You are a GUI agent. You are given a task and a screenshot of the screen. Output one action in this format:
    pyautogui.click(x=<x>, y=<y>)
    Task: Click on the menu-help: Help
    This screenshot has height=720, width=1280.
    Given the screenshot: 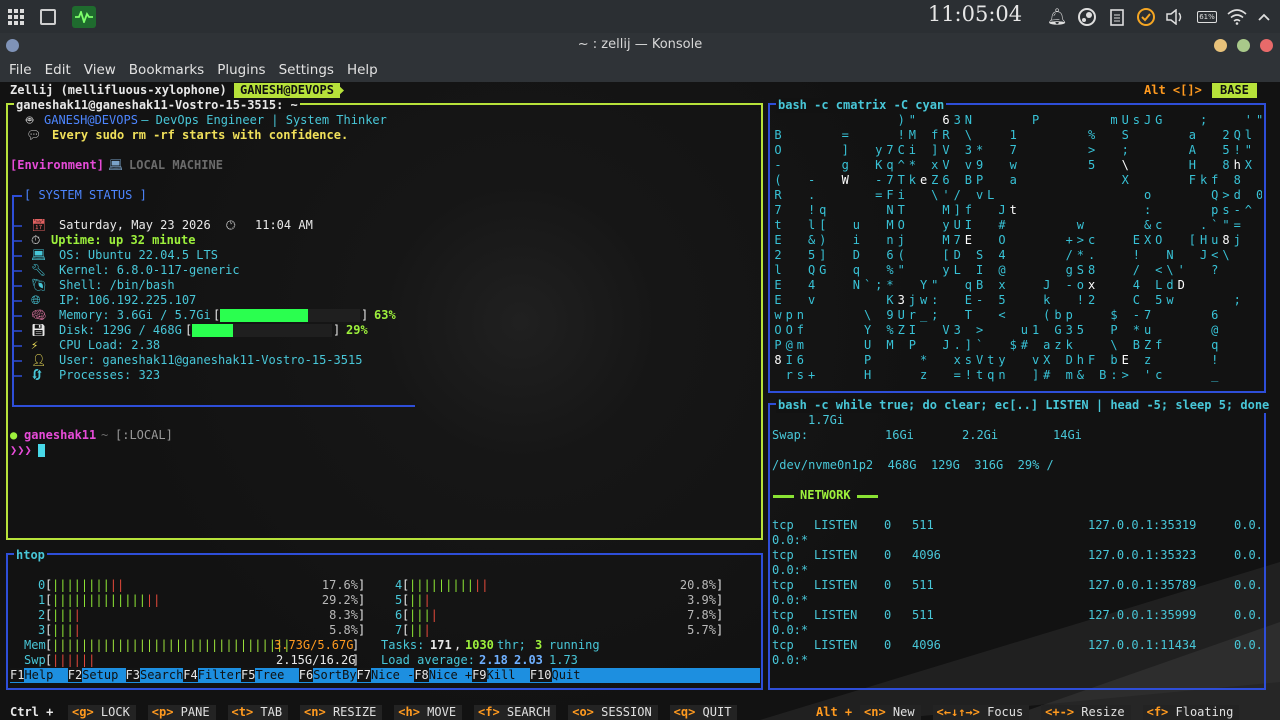 What is the action you would take?
    pyautogui.click(x=362, y=70)
    